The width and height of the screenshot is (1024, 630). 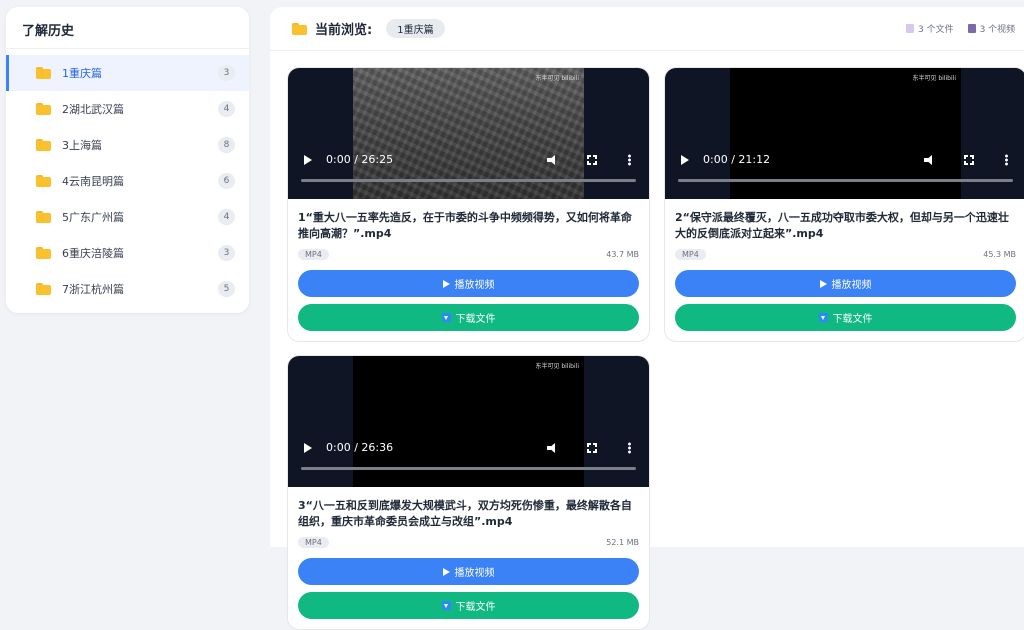 What do you see at coordinates (468, 162) in the screenshot?
I see `video-controls: 0:00 / 26:25` at bounding box center [468, 162].